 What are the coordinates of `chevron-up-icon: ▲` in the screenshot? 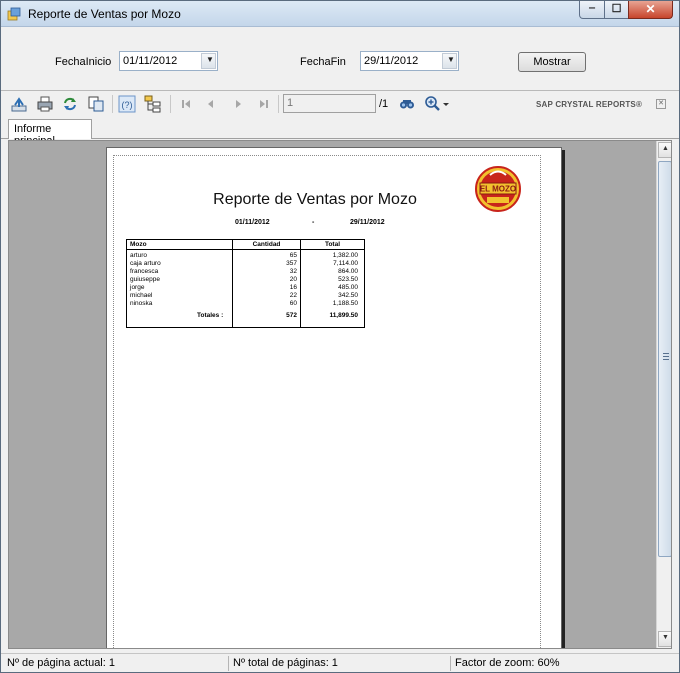 It's located at (665, 148).